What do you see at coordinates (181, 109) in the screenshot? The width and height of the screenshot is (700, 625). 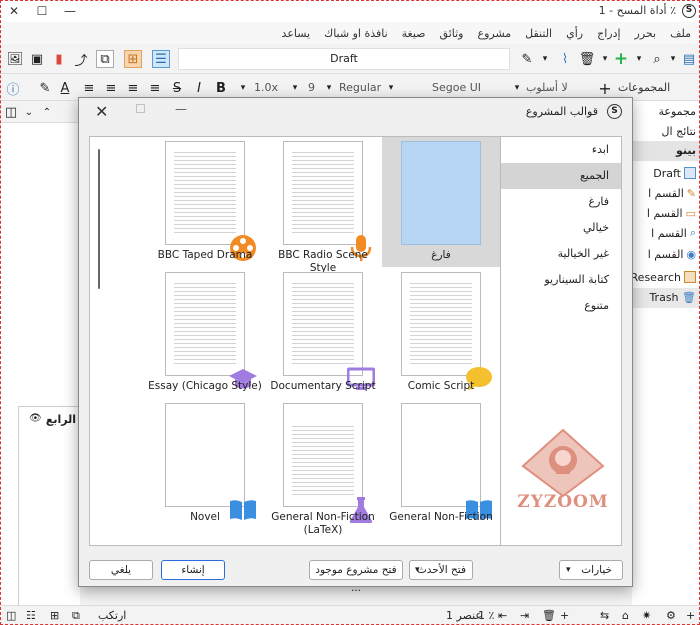 I see `dialog-minimize-icon: —` at bounding box center [181, 109].